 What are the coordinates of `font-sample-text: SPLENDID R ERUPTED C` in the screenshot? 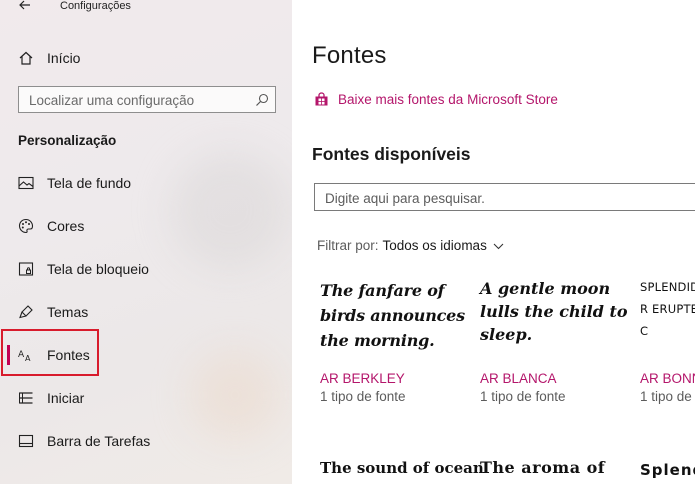 It's located at (667, 309).